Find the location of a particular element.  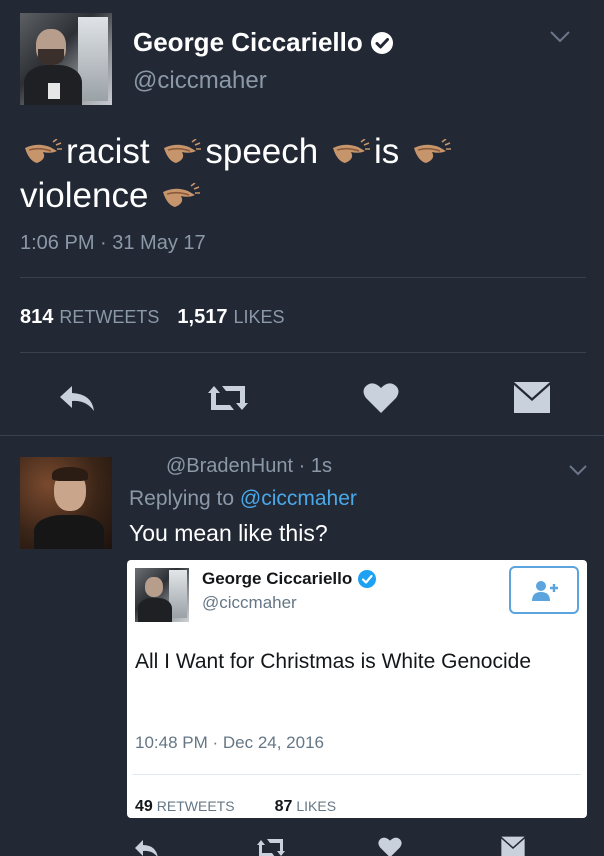

author-name-text: George Ciccariello is located at coordinates (248, 42).